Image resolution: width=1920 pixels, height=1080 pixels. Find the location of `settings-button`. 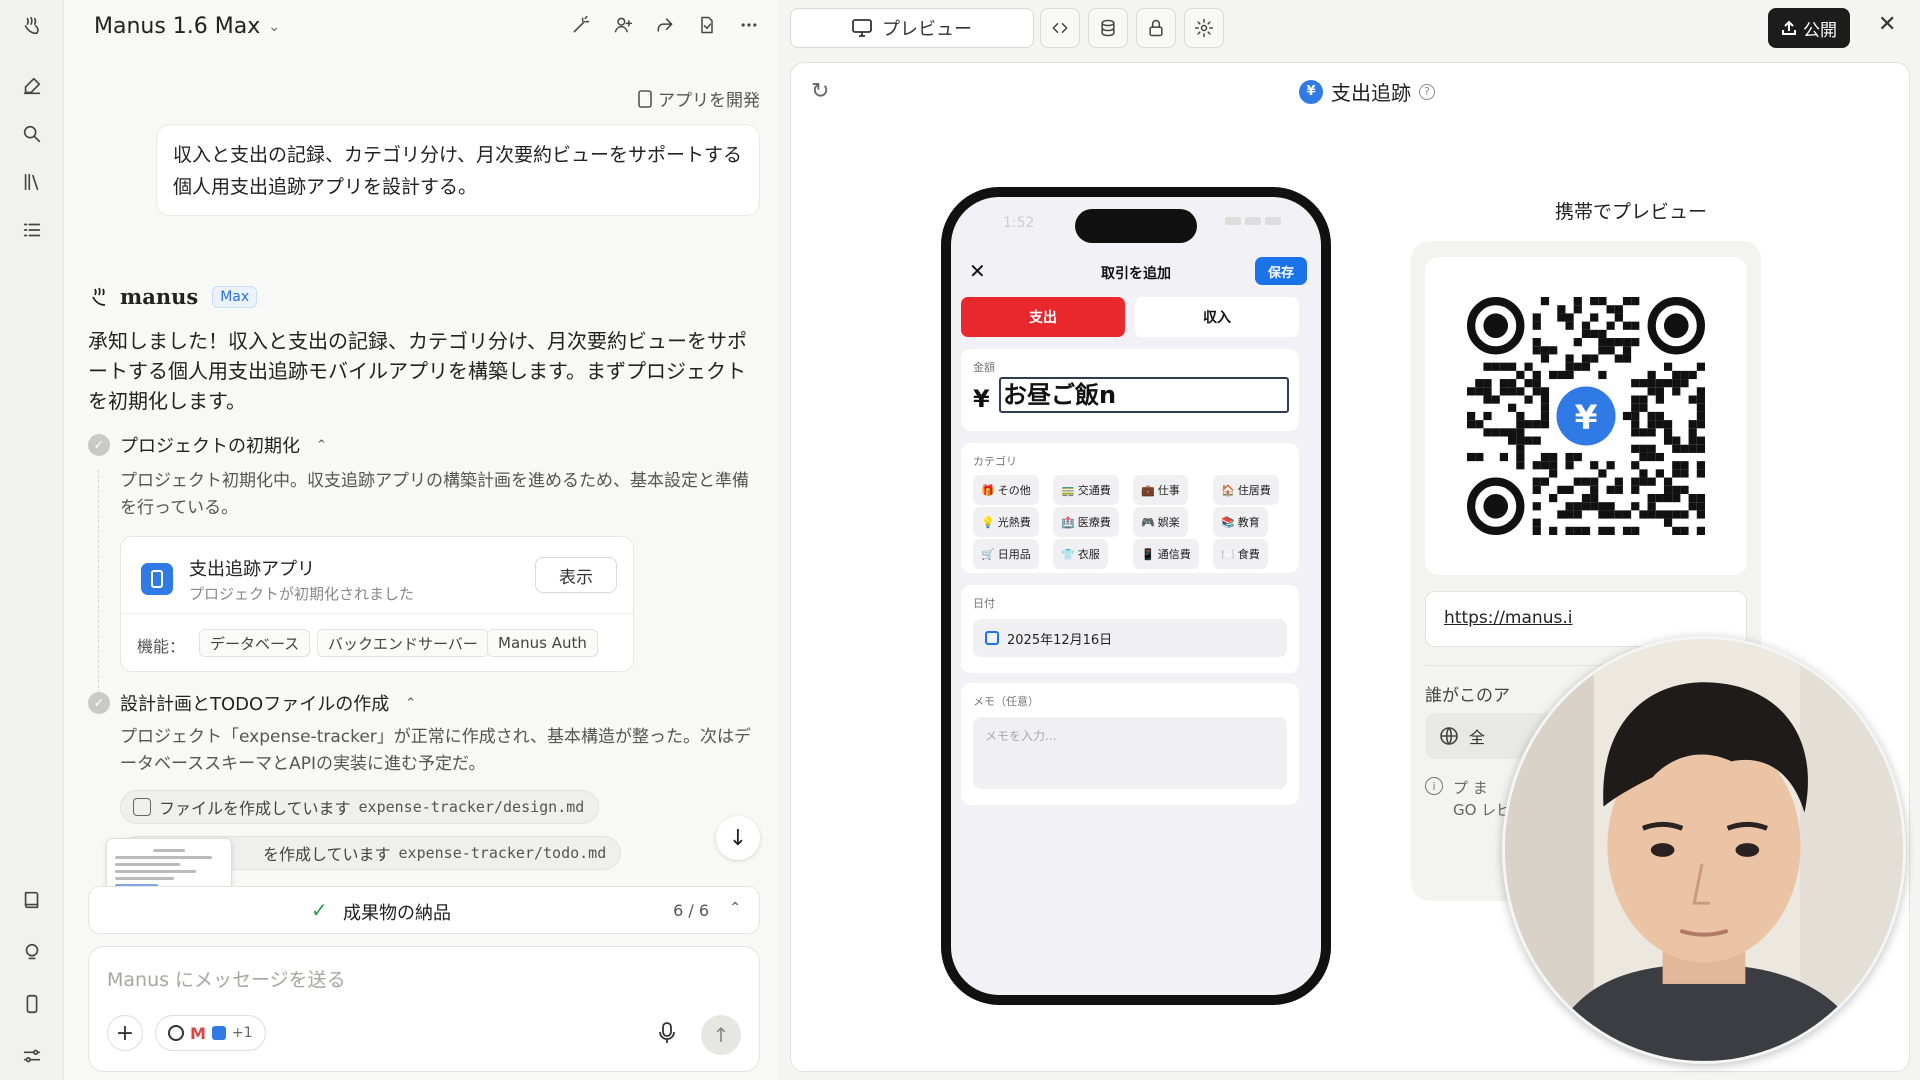

settings-button is located at coordinates (1204, 28).